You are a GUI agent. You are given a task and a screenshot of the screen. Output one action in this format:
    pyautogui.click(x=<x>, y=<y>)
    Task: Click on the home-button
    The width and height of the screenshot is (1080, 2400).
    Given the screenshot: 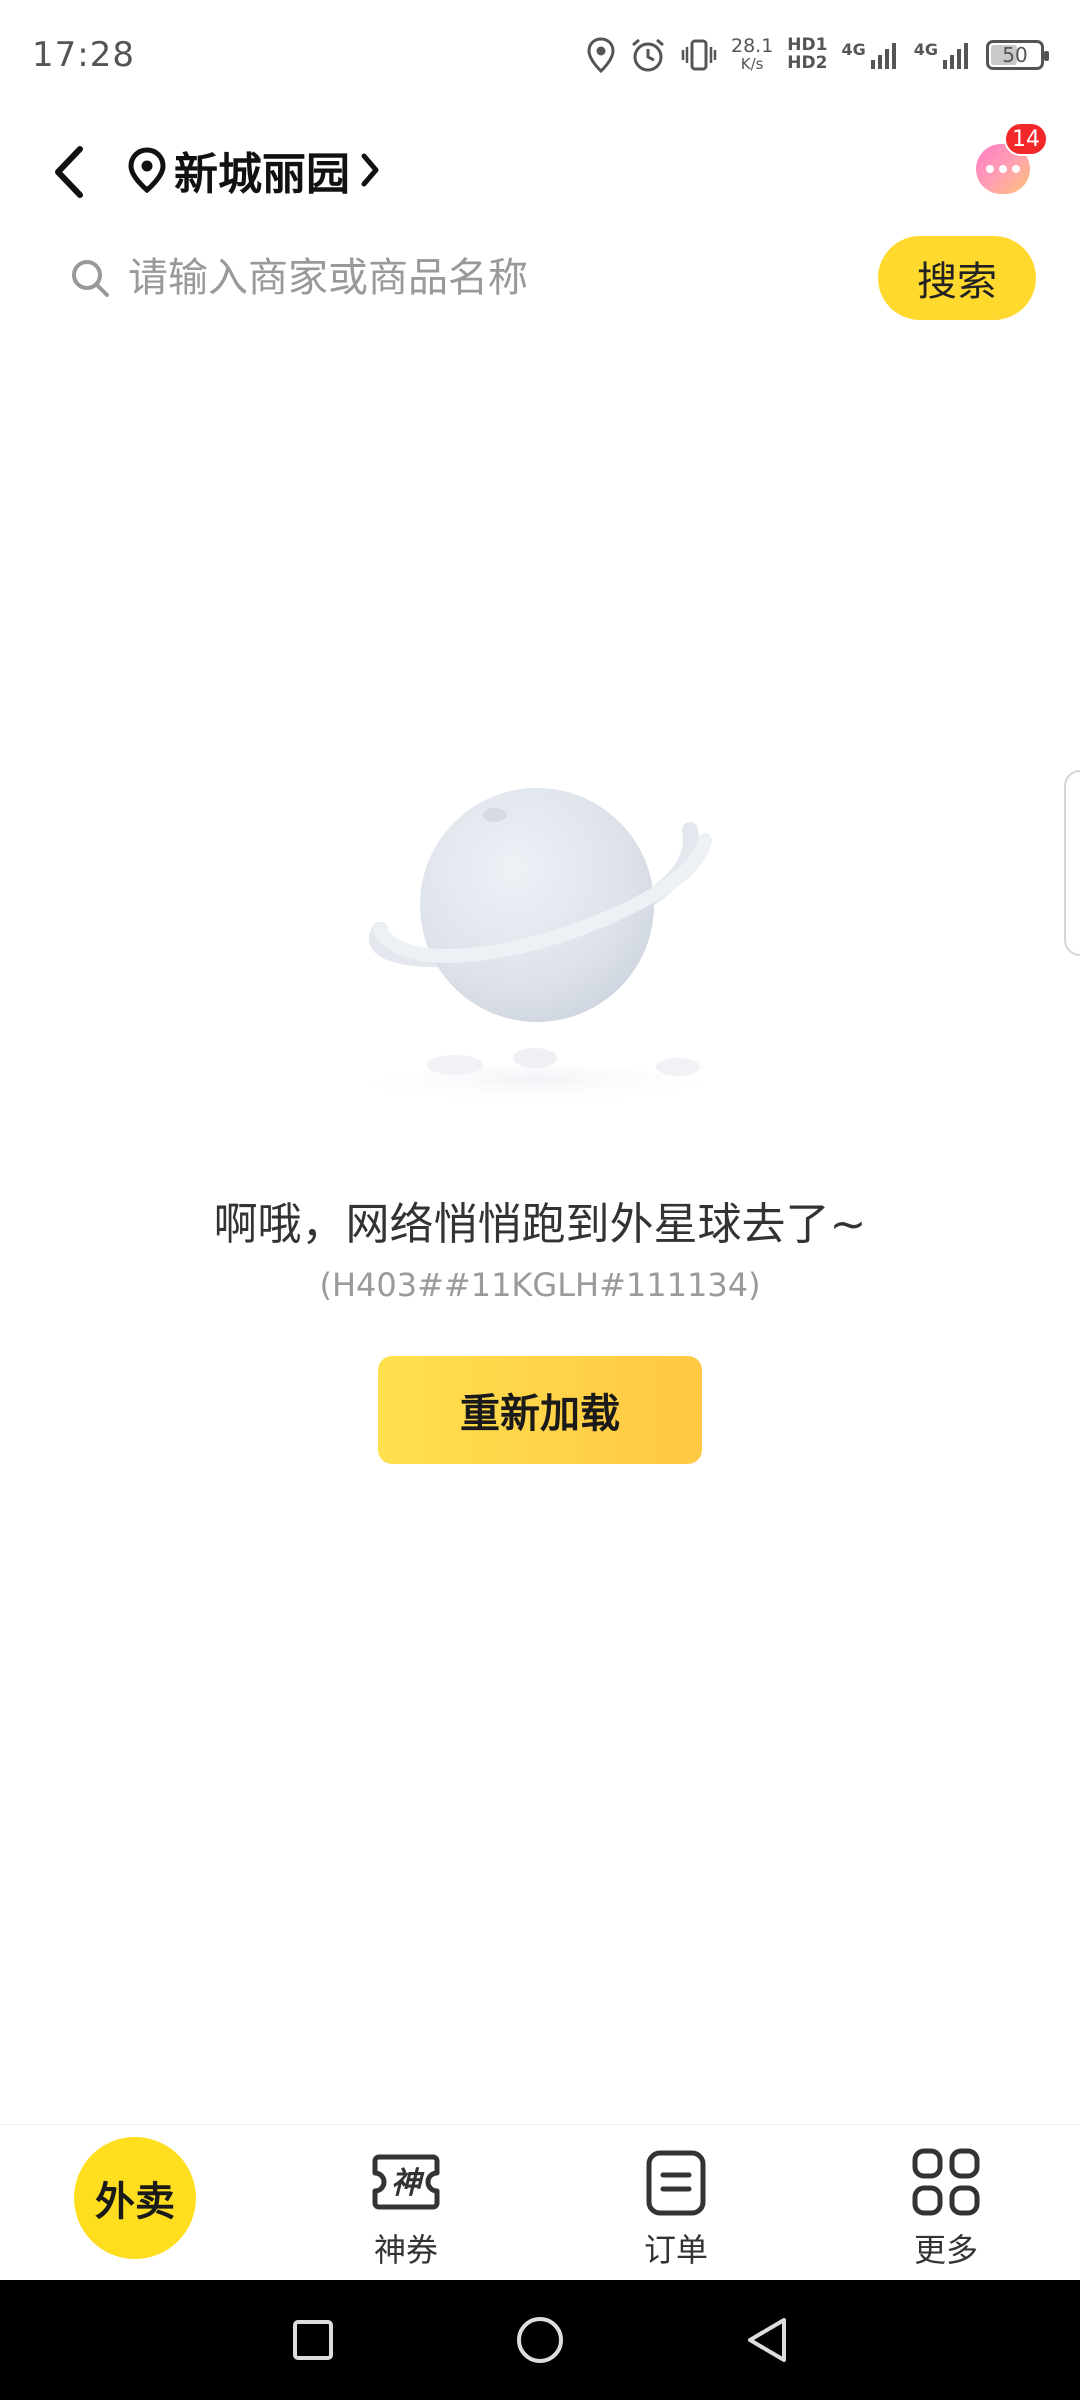 What is the action you would take?
    pyautogui.click(x=540, y=2340)
    